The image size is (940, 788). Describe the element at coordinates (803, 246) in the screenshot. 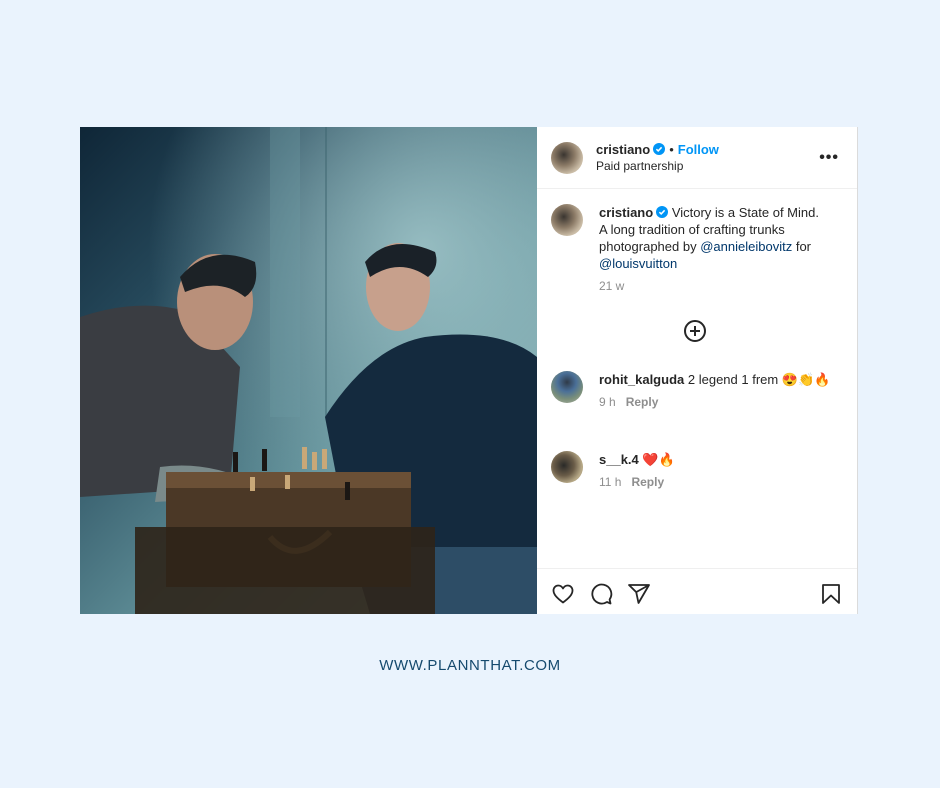

I see `caption-connector: for` at that location.